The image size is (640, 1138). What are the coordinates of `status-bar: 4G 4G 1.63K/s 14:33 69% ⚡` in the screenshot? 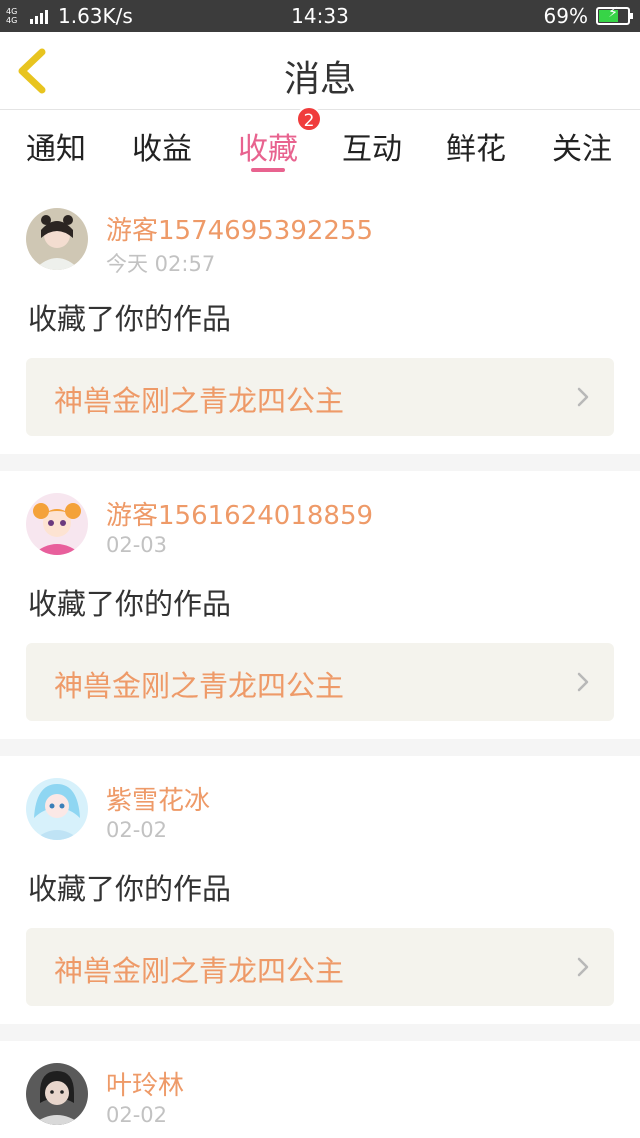 It's located at (320, 16).